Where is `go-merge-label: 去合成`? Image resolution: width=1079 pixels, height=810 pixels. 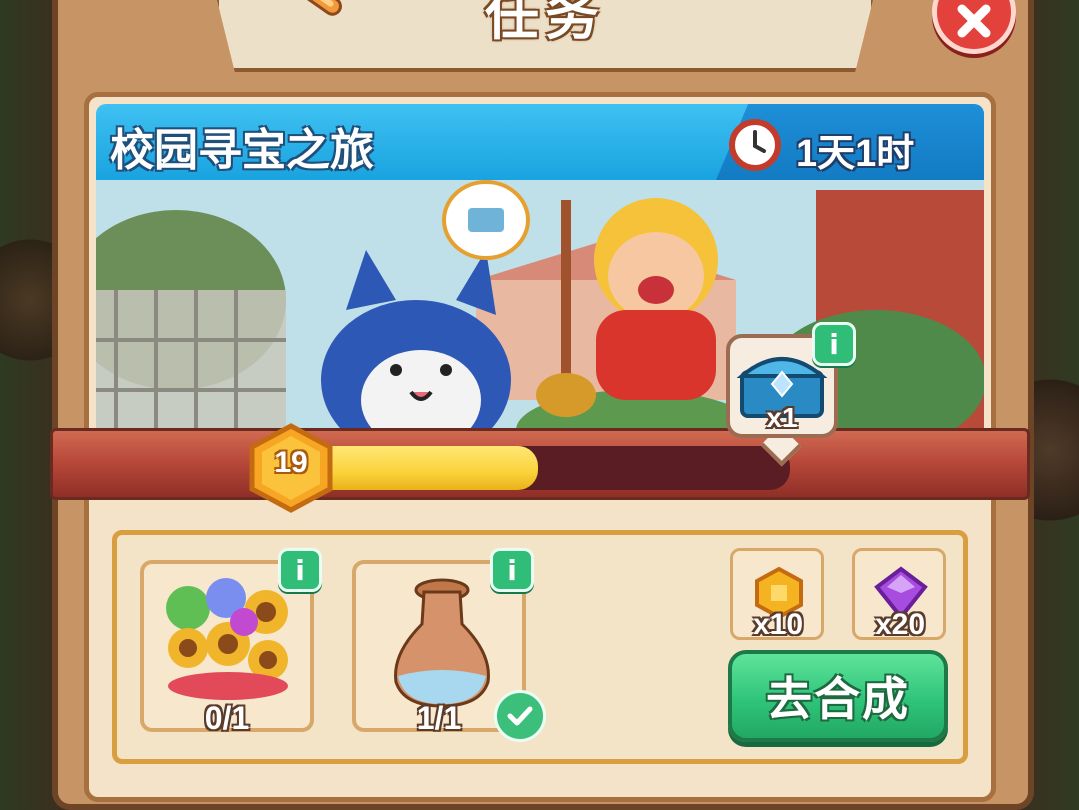 go-merge-label: 去合成 is located at coordinates (838, 699).